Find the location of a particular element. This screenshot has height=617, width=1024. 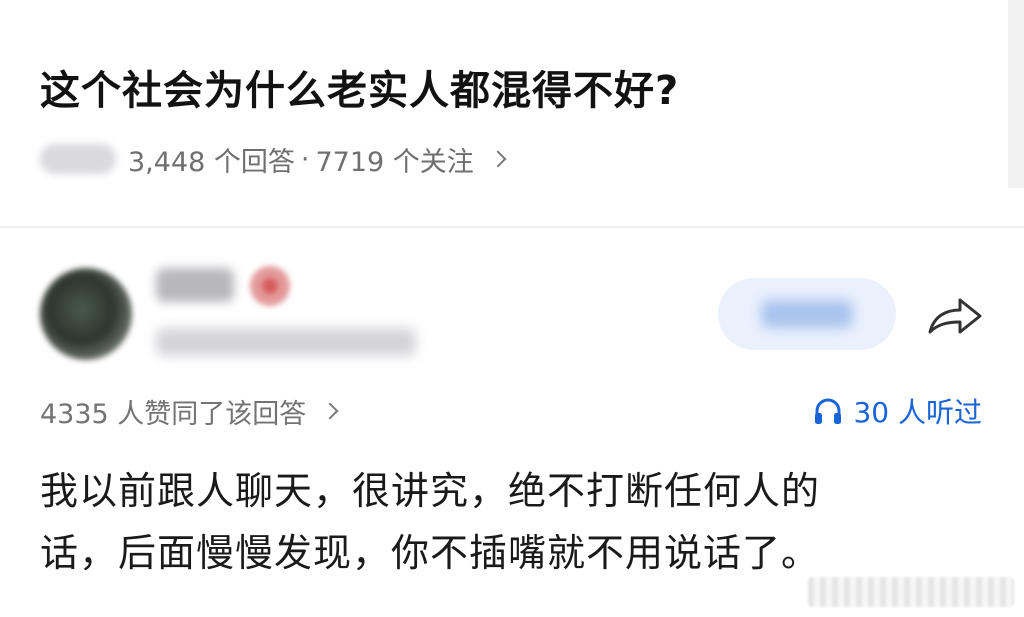

section-divider is located at coordinates (512, 227).